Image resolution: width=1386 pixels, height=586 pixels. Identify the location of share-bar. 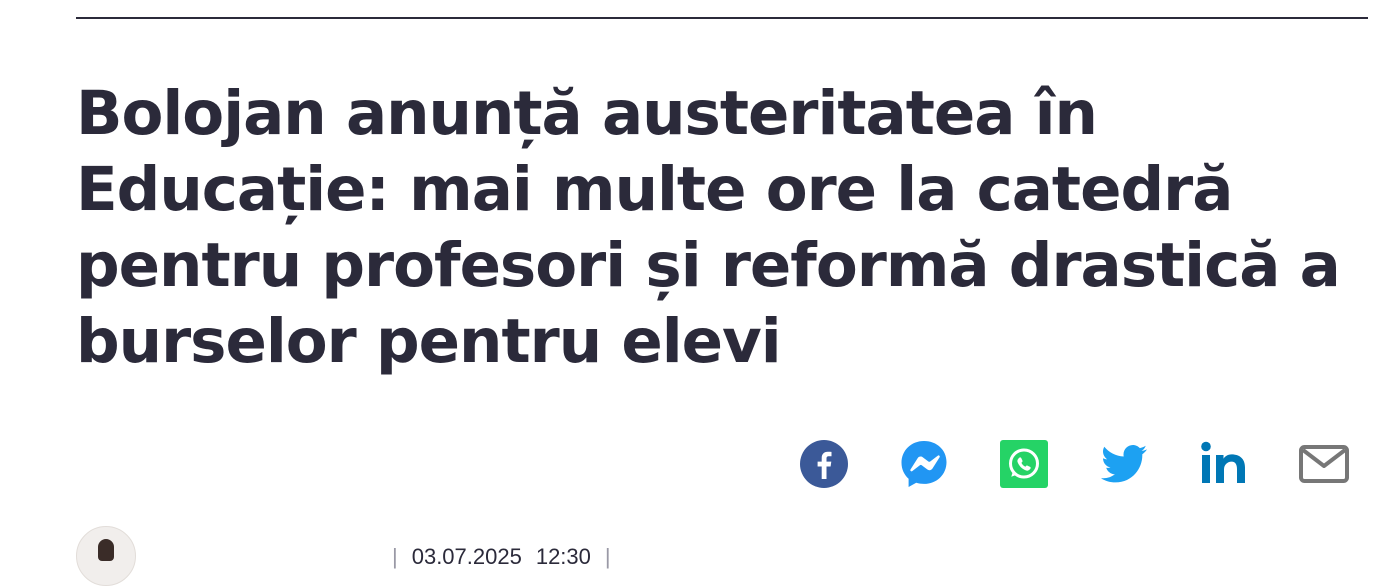
(1074, 464).